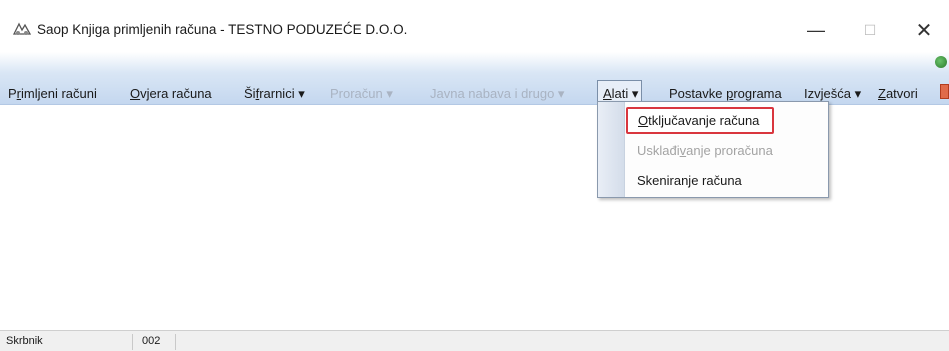 This screenshot has height=351, width=949. I want to click on menu-javna-nabava: Javna nabava i drugo ▾, so click(497, 93).